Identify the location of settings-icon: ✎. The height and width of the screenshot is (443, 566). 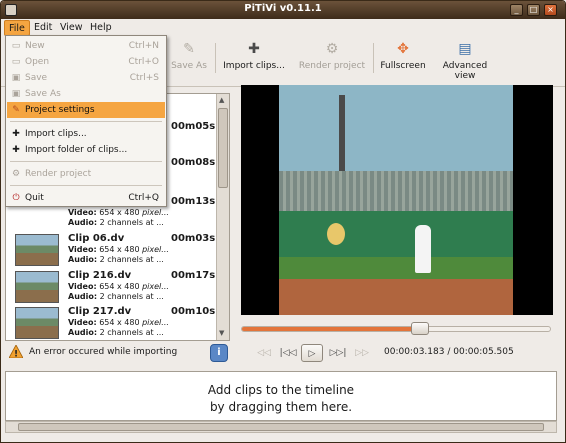
(16, 110).